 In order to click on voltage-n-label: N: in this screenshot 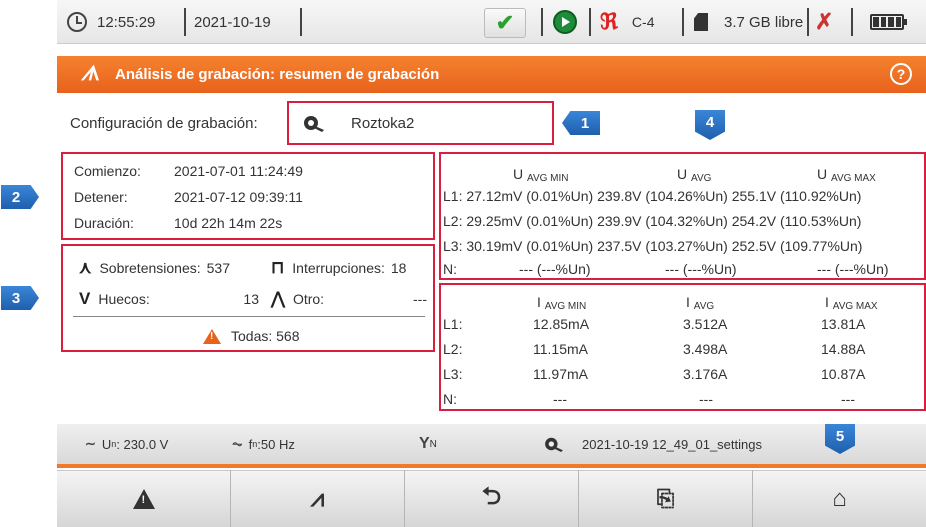, I will do `click(450, 269)`.